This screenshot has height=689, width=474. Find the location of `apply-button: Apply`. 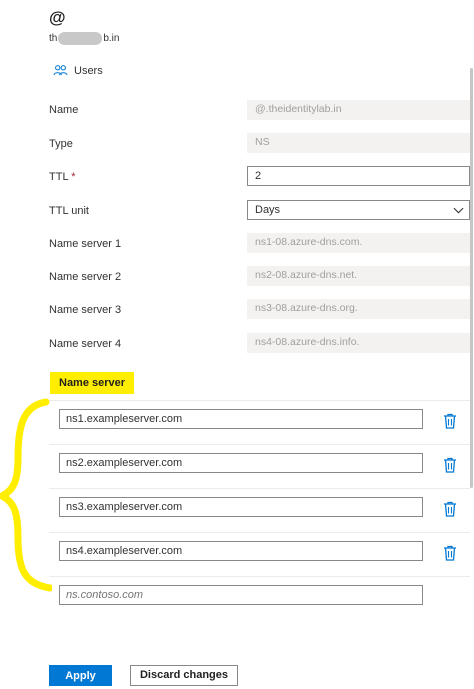

apply-button: Apply is located at coordinates (80, 675).